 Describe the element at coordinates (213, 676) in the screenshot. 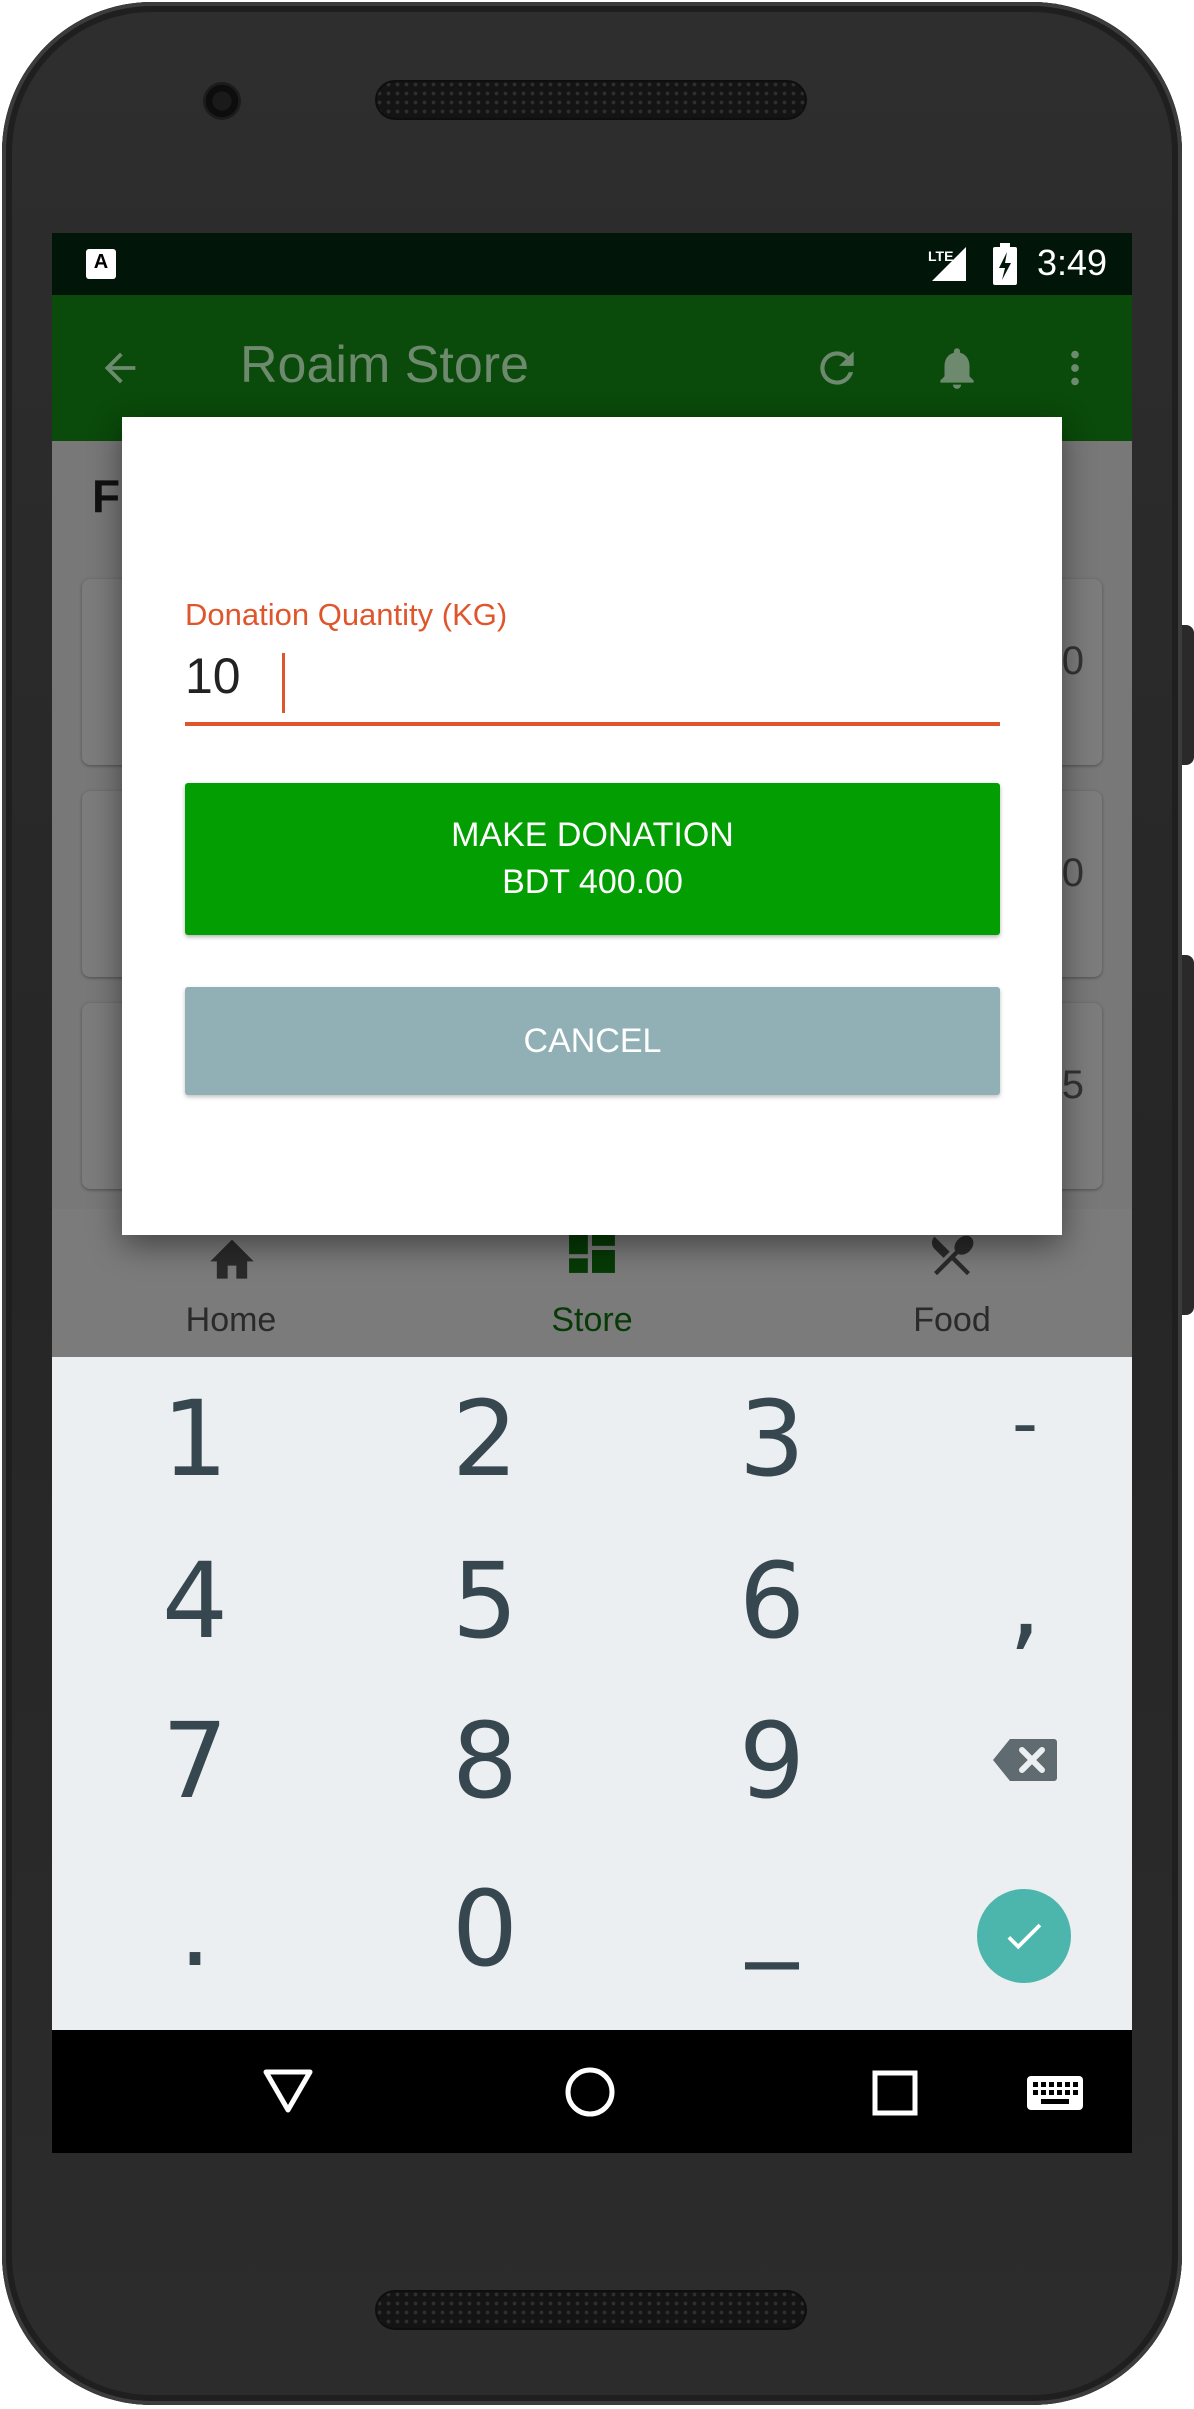

I see `quantity-input: 10` at that location.